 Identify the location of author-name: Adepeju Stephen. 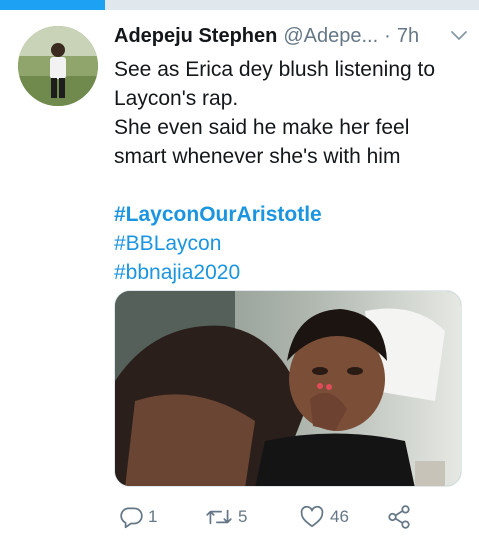
(195, 36).